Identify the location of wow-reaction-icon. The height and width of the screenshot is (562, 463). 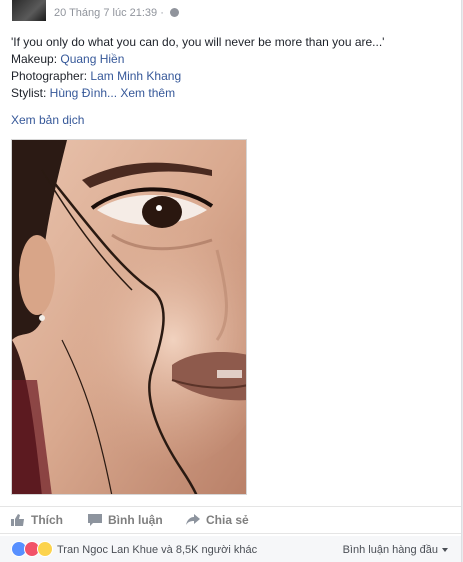
(45, 549).